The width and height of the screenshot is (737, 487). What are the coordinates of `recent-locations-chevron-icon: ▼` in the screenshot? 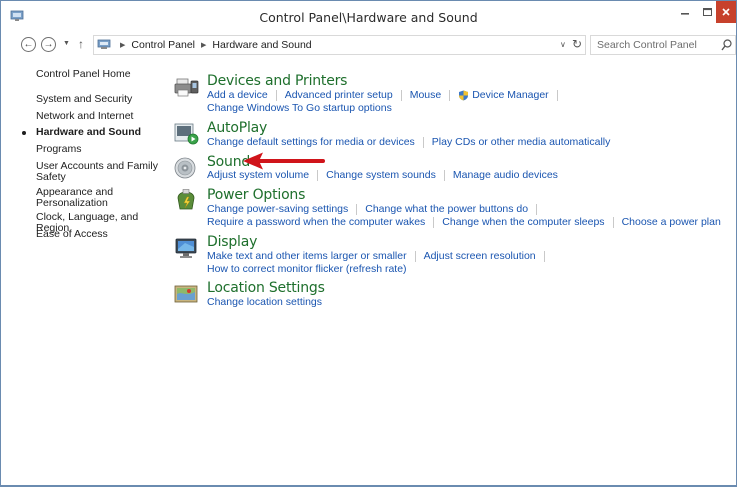 It's located at (66, 43).